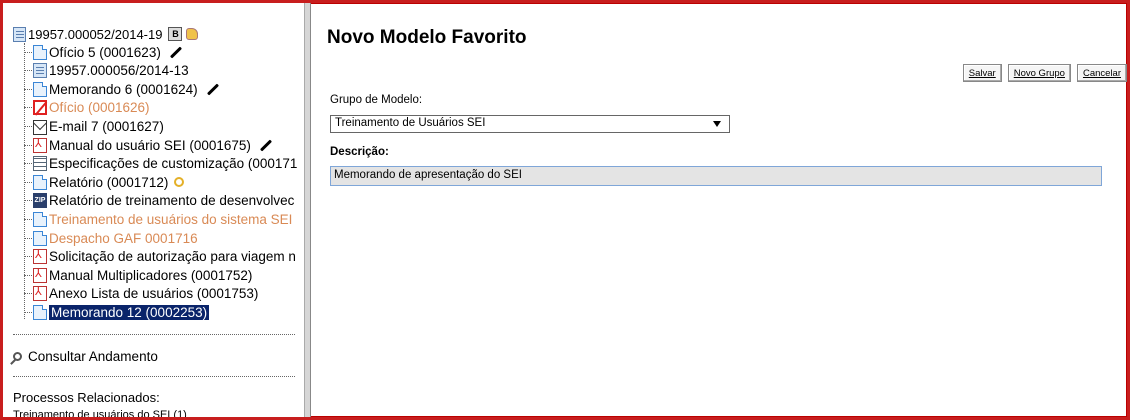 The width and height of the screenshot is (1130, 420). What do you see at coordinates (99, 108) in the screenshot?
I see `tree-item-label: Ofício (0001626)` at bounding box center [99, 108].